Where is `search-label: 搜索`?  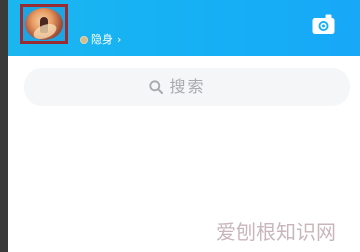
search-label: 搜索 is located at coordinates (187, 86).